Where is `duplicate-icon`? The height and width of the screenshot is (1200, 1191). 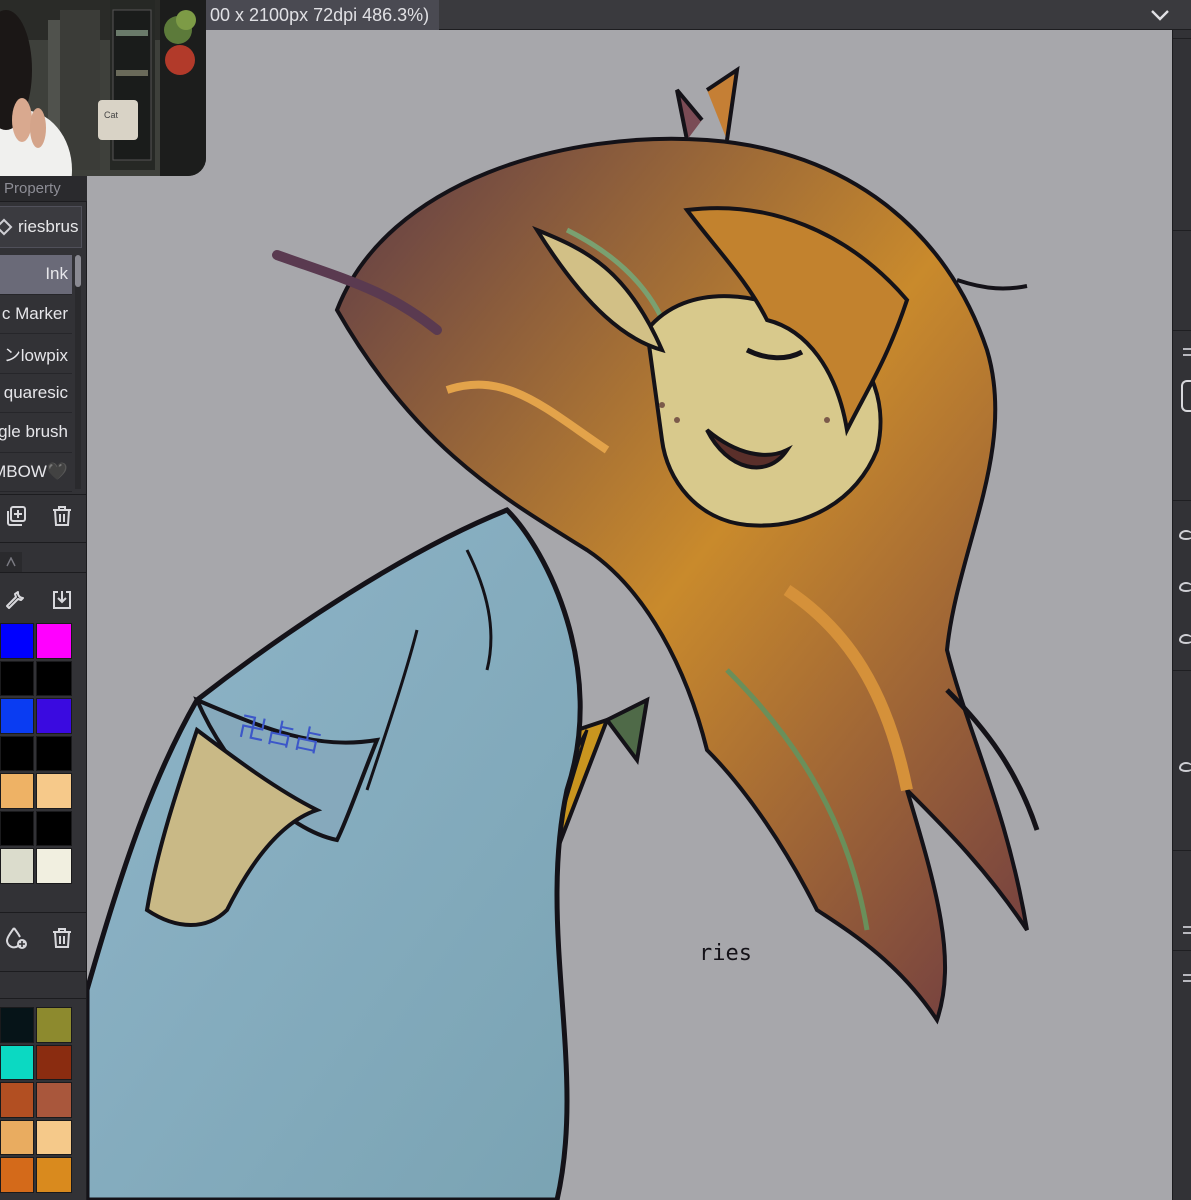 duplicate-icon is located at coordinates (16, 516).